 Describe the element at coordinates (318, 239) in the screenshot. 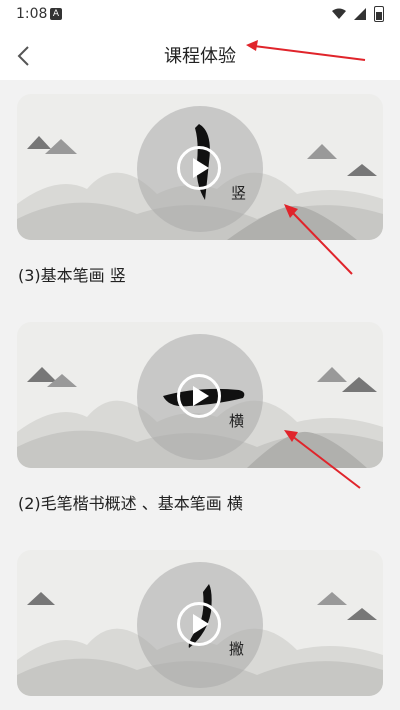

I see `annotation-arrow-card1` at that location.